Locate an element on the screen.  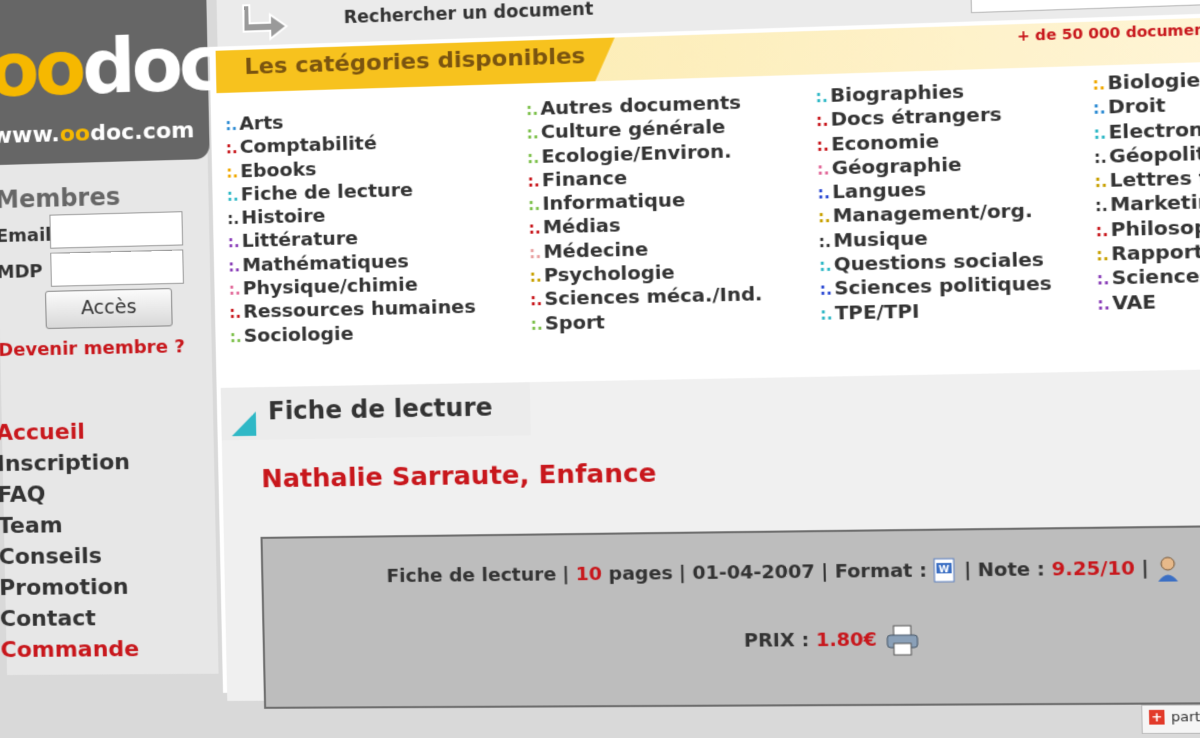
share-button: + partager is located at coordinates (1170, 719).